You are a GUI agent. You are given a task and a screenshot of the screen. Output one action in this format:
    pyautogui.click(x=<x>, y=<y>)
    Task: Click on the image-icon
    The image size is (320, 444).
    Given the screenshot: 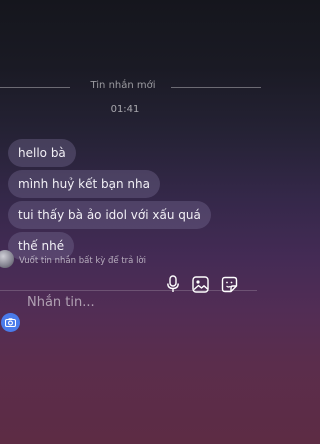 What is the action you would take?
    pyautogui.click(x=200, y=284)
    